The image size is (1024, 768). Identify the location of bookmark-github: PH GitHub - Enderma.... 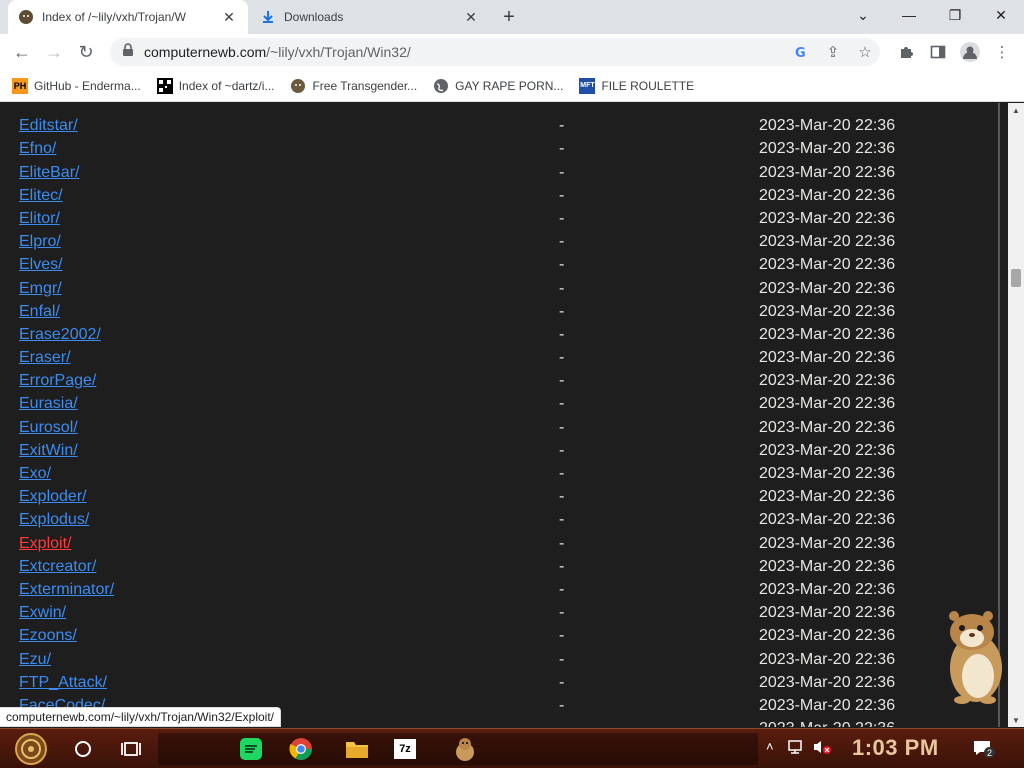
(76, 85).